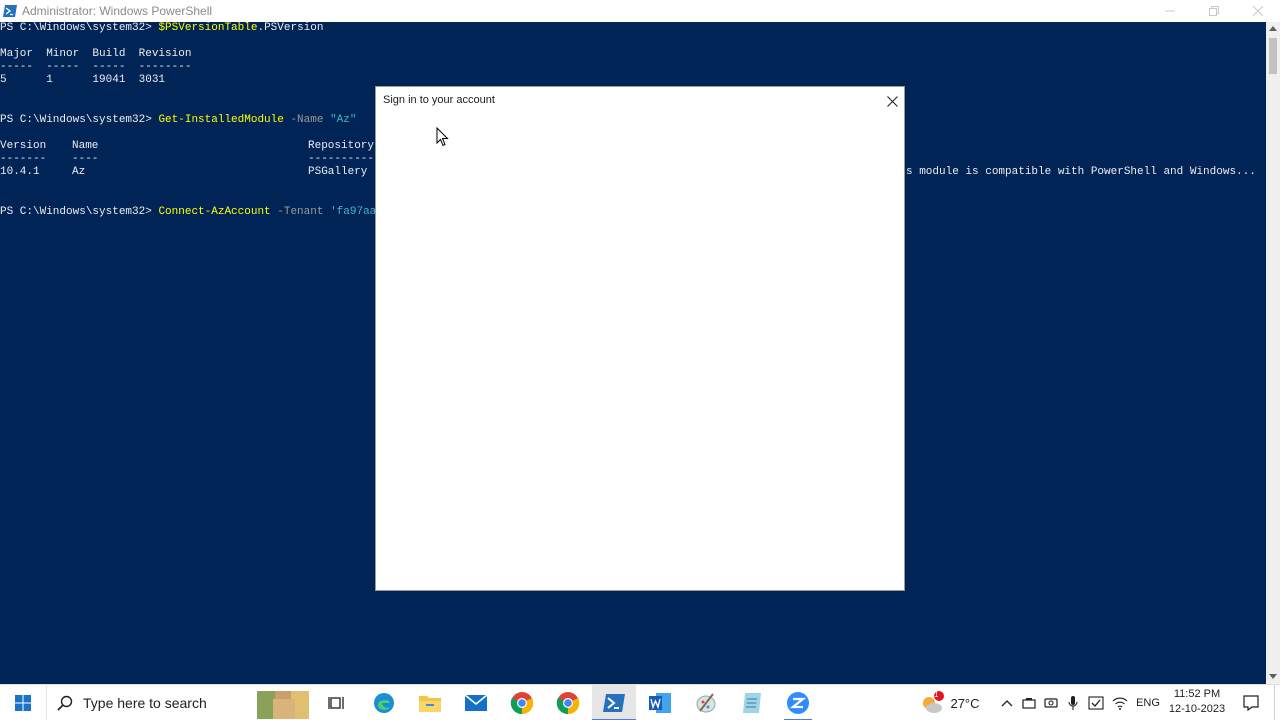  I want to click on tray-security-button, so click(1096, 702).